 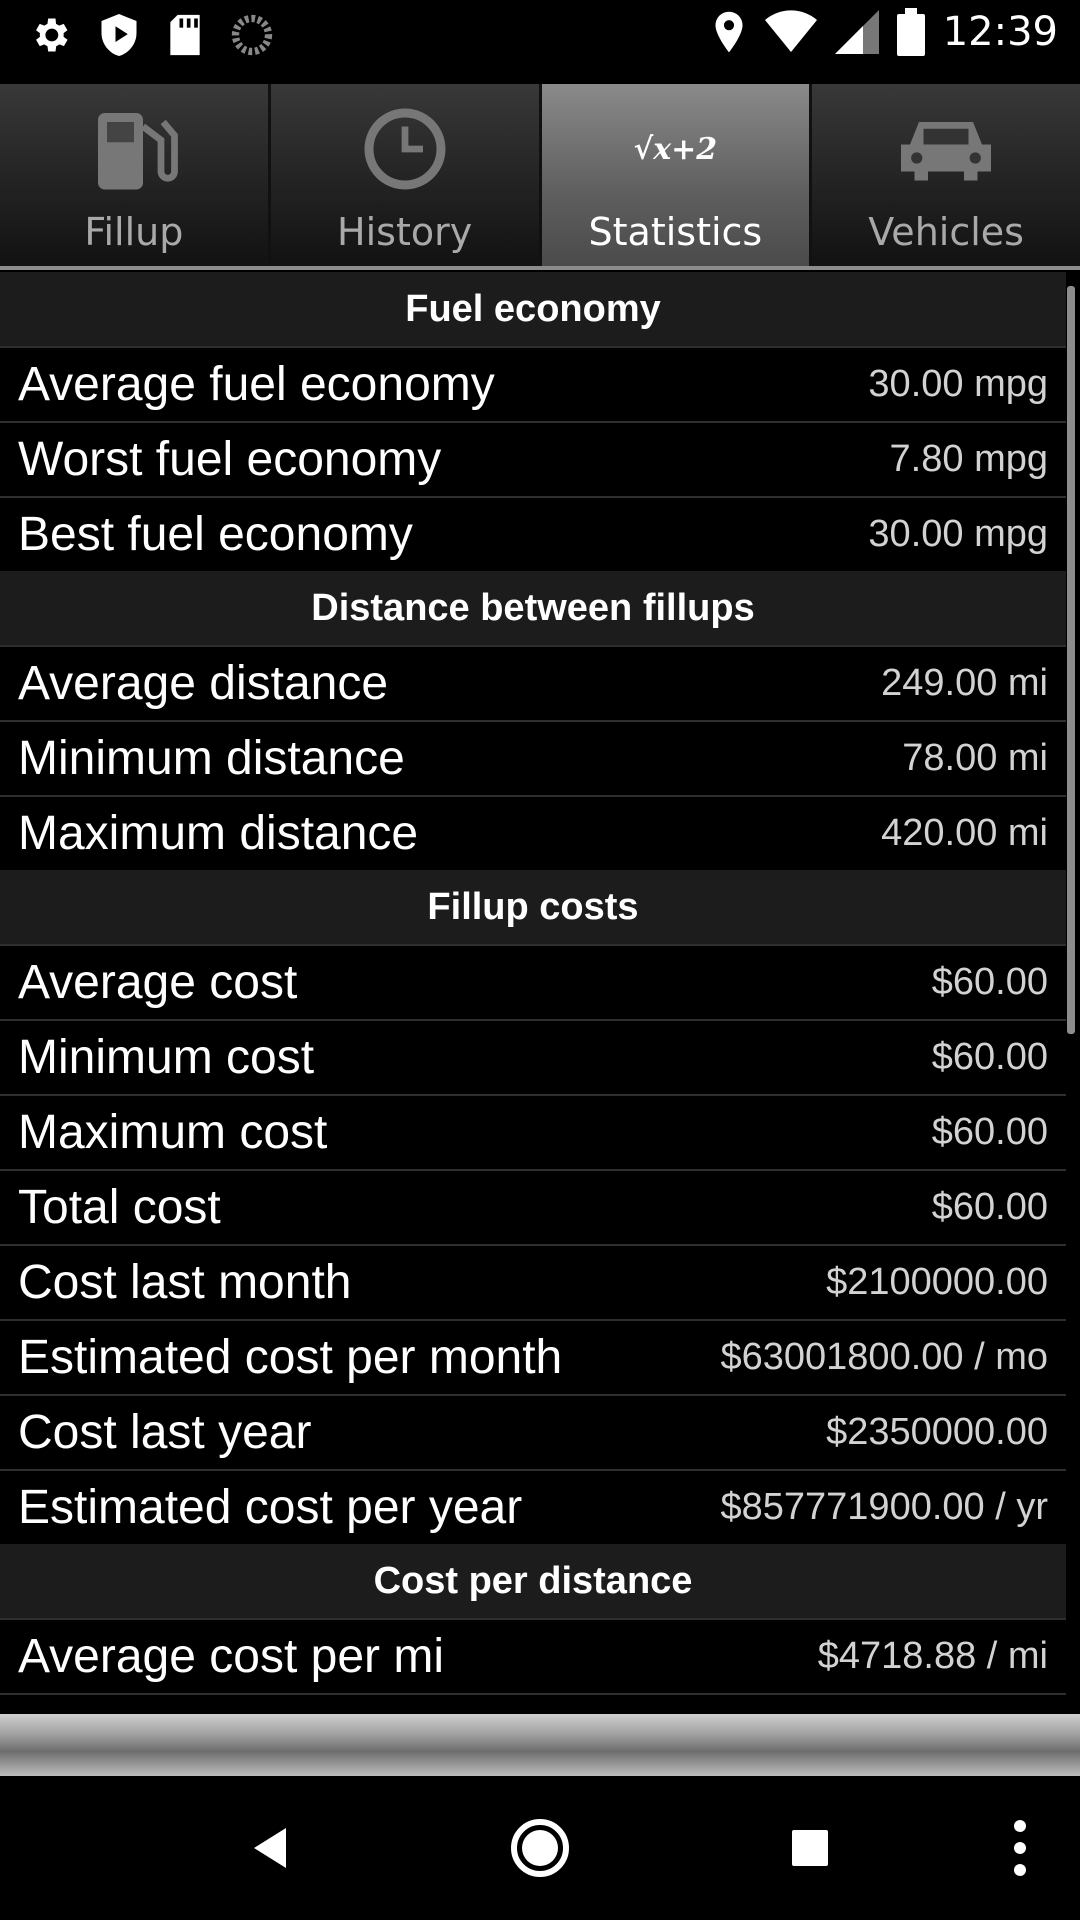 I want to click on row-value: $2100000.00, so click(x=937, y=1282).